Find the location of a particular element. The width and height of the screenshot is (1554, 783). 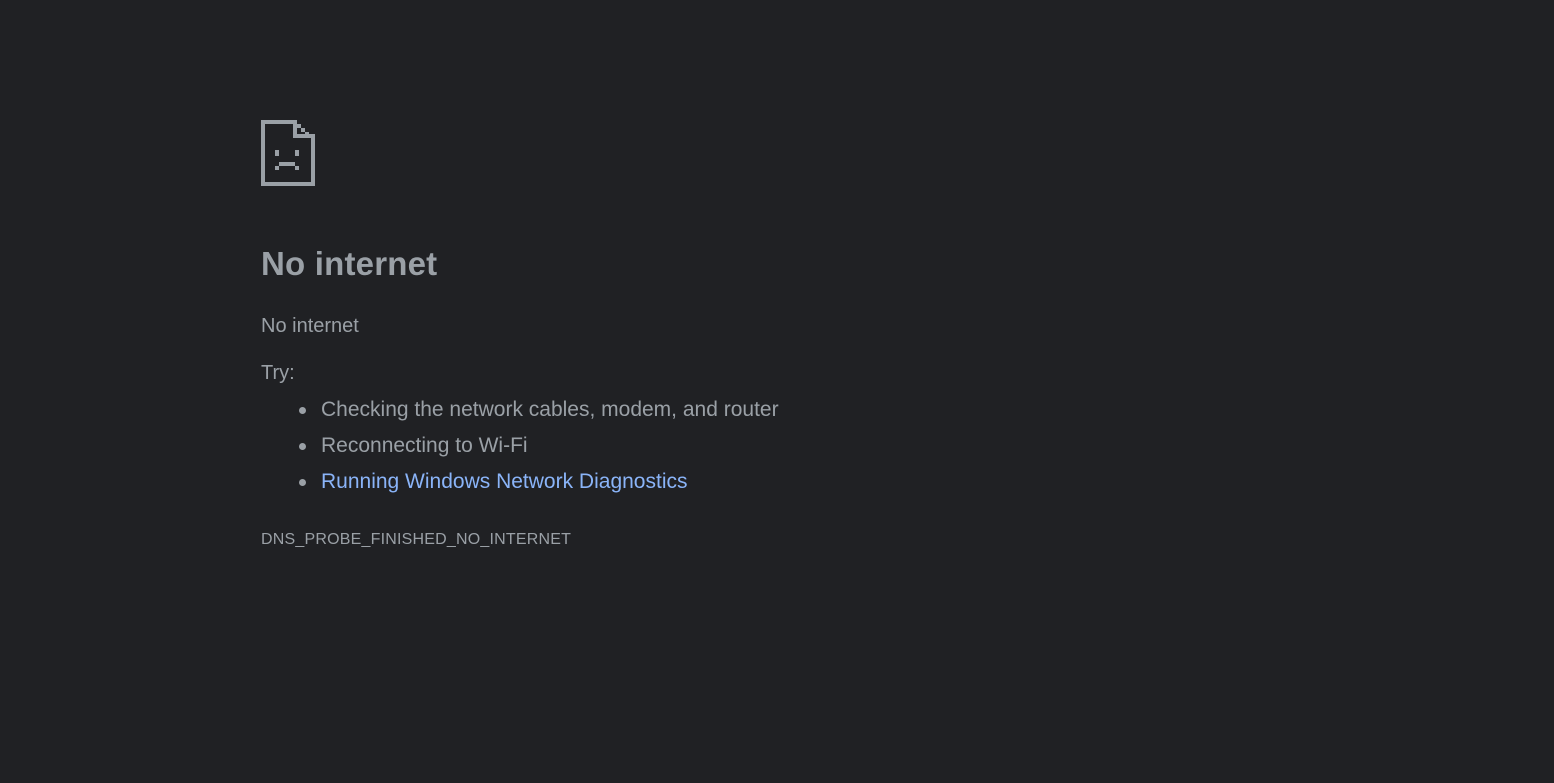

error-code: DNS_PROBE_FINISHED_NO_INTERNET is located at coordinates (416, 539).